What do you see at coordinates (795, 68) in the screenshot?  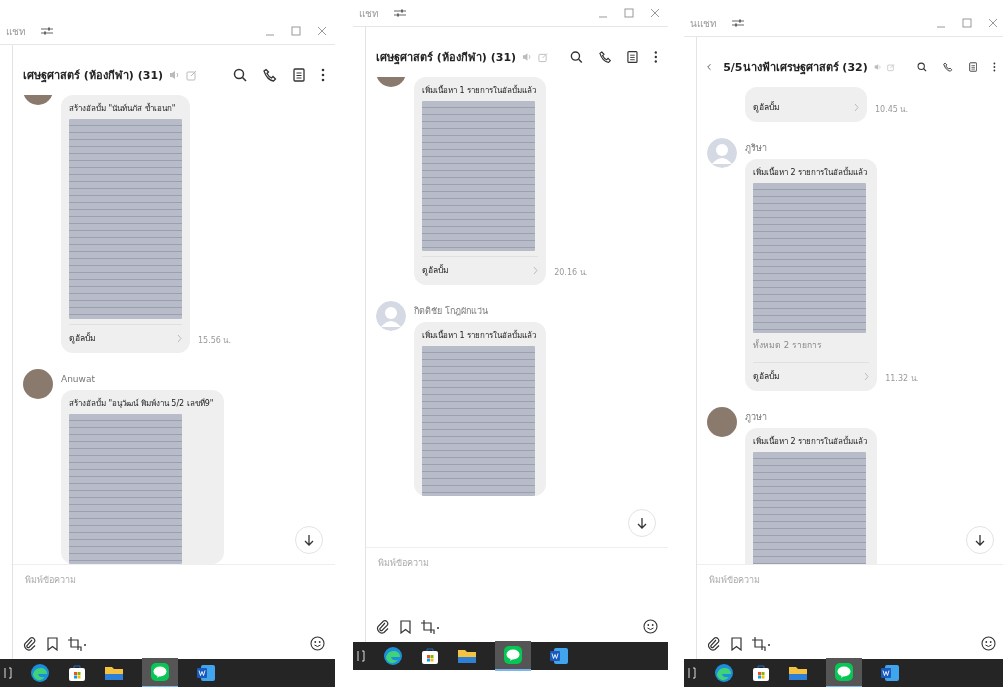 I see `chat-title: 5/5นางฟ้าเศรษฐศาสตร์ (32)` at bounding box center [795, 68].